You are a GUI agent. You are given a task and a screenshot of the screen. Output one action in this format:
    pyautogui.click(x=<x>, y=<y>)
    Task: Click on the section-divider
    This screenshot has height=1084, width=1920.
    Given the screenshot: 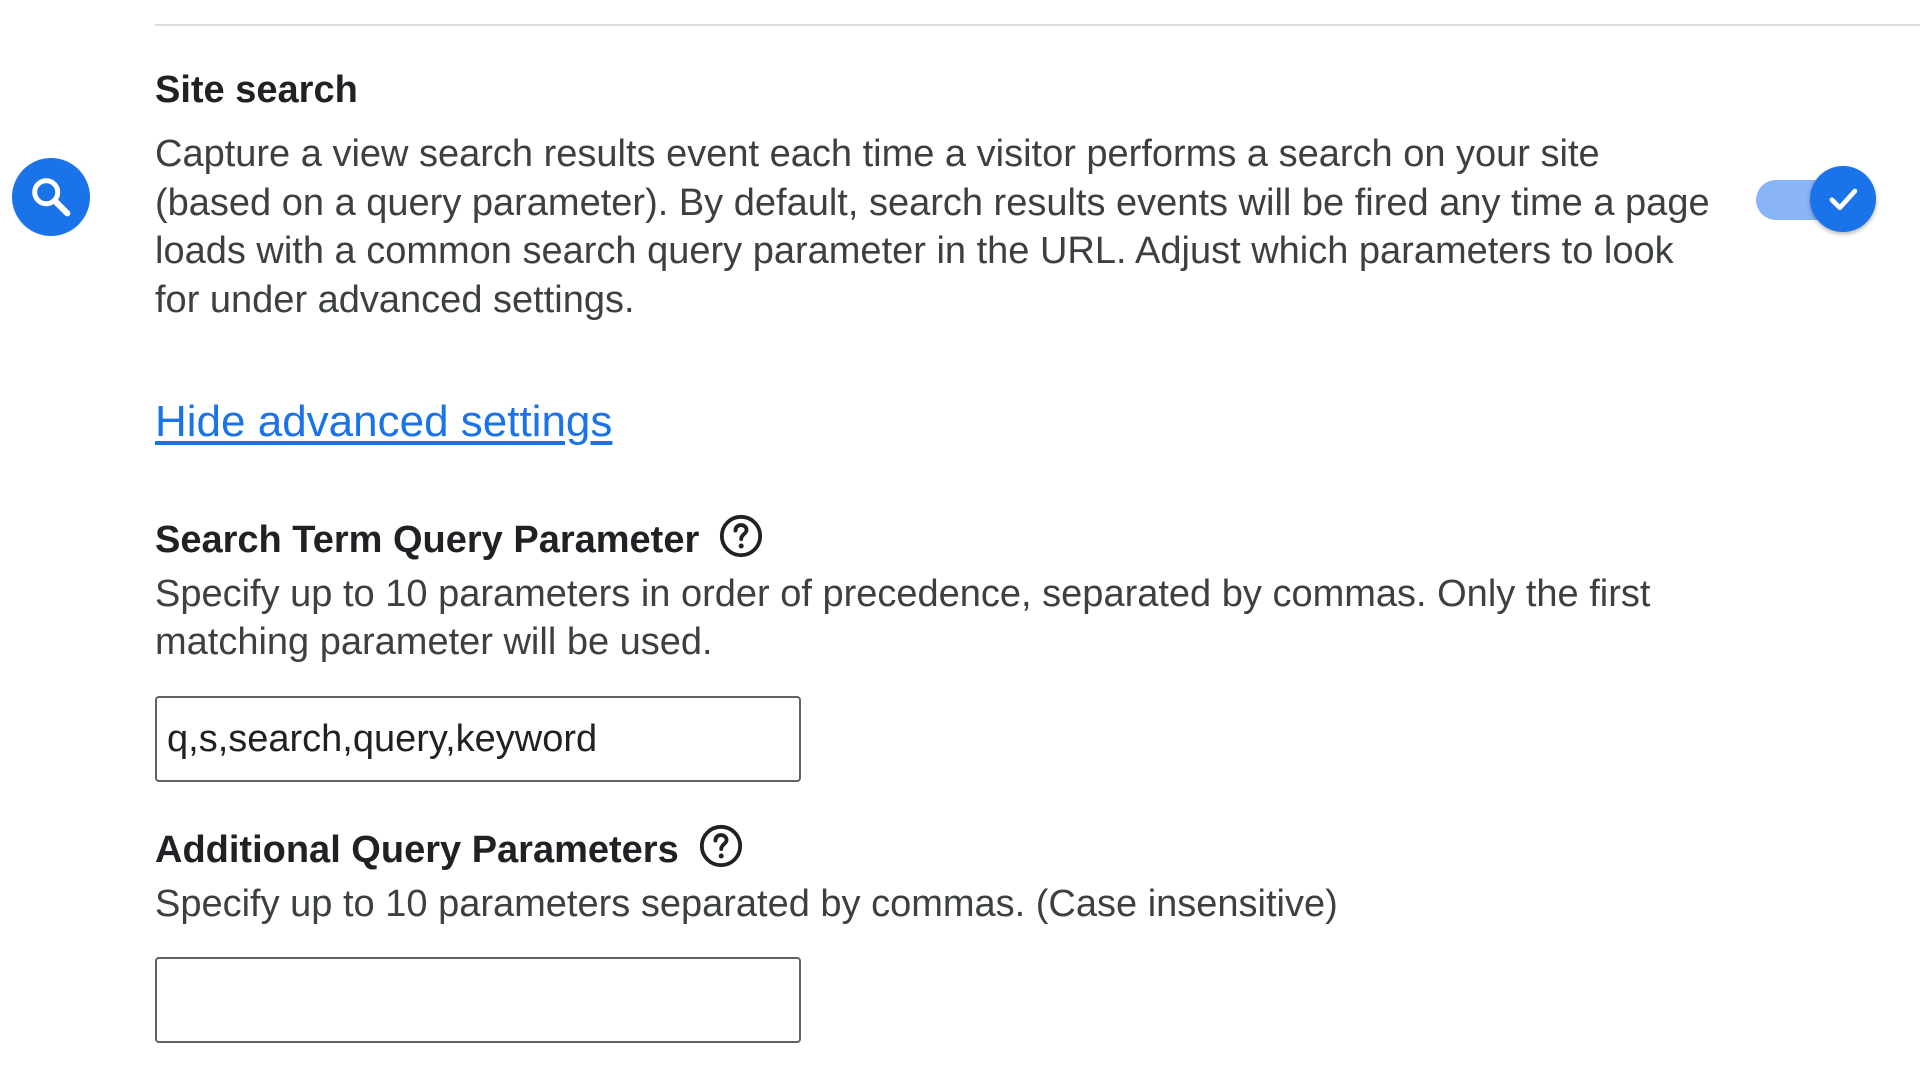 What is the action you would take?
    pyautogui.click(x=1037, y=25)
    